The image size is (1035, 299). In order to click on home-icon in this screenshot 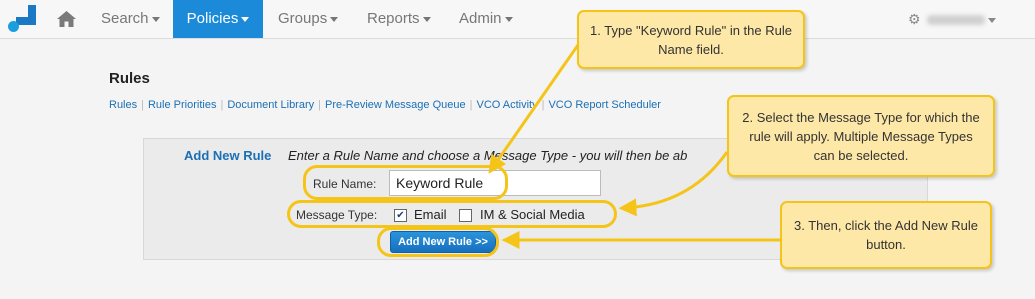, I will do `click(66, 19)`.